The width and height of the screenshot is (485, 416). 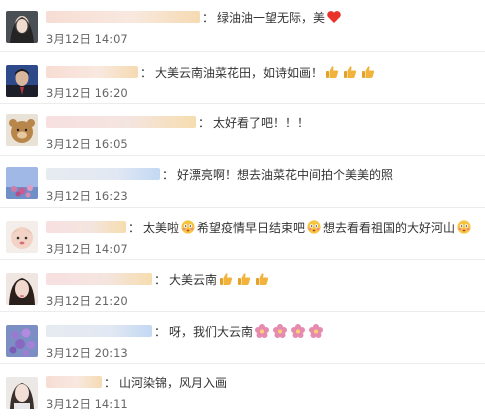 I want to click on comment-line: ： 太美啦 希望疫情早日结束吧 想去看看祖国的大好河山, so click(x=259, y=227).